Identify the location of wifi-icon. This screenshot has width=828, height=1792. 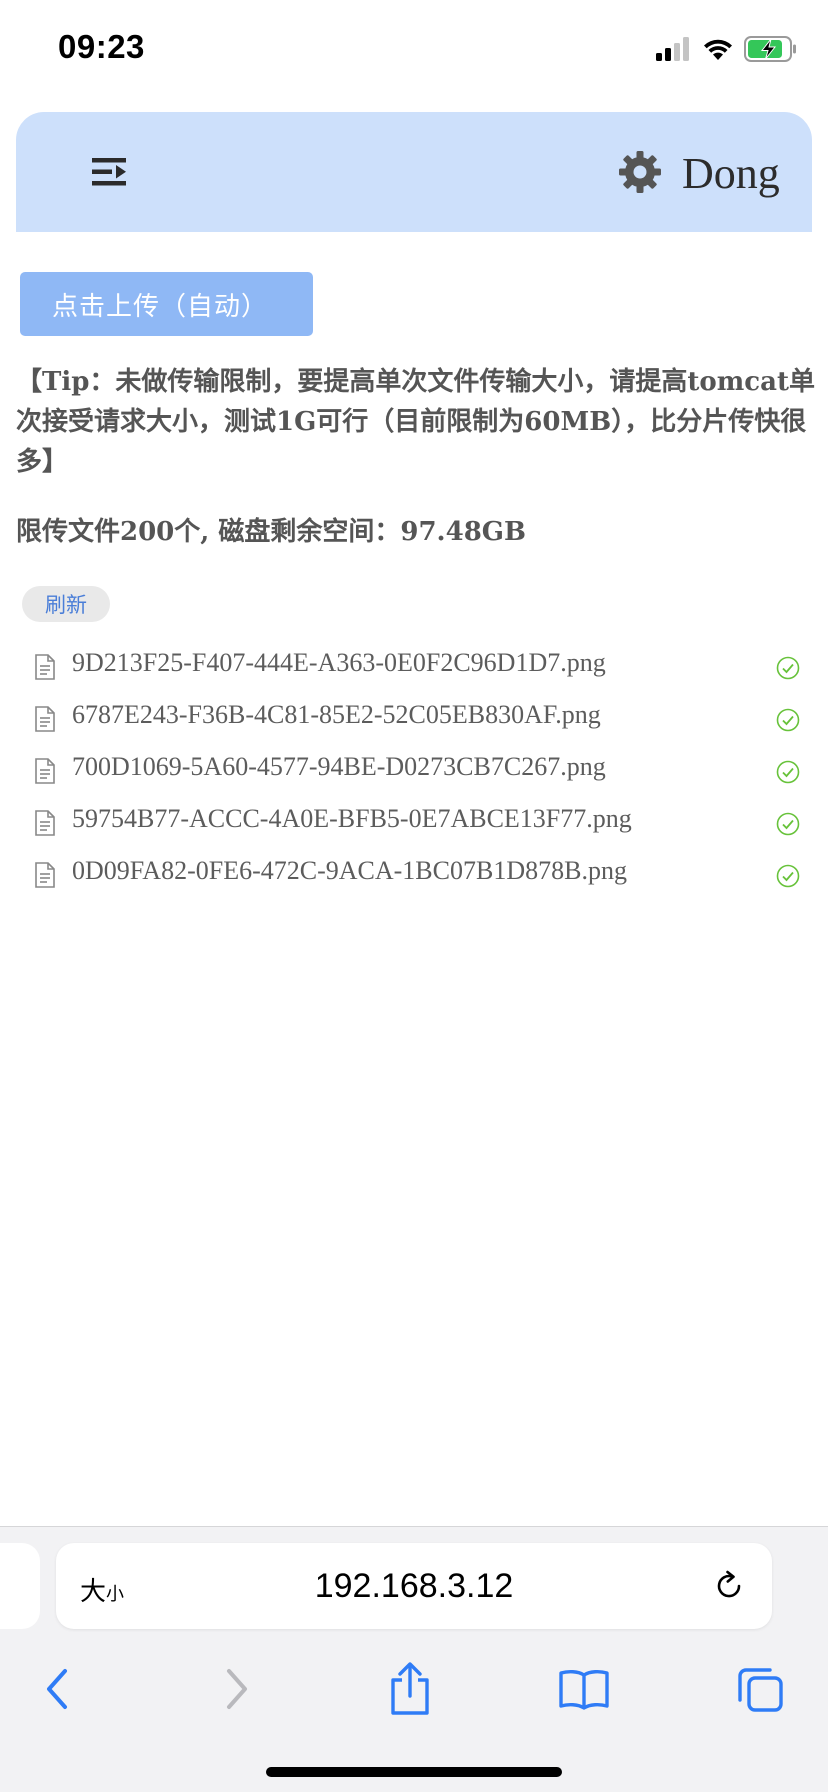
(718, 49).